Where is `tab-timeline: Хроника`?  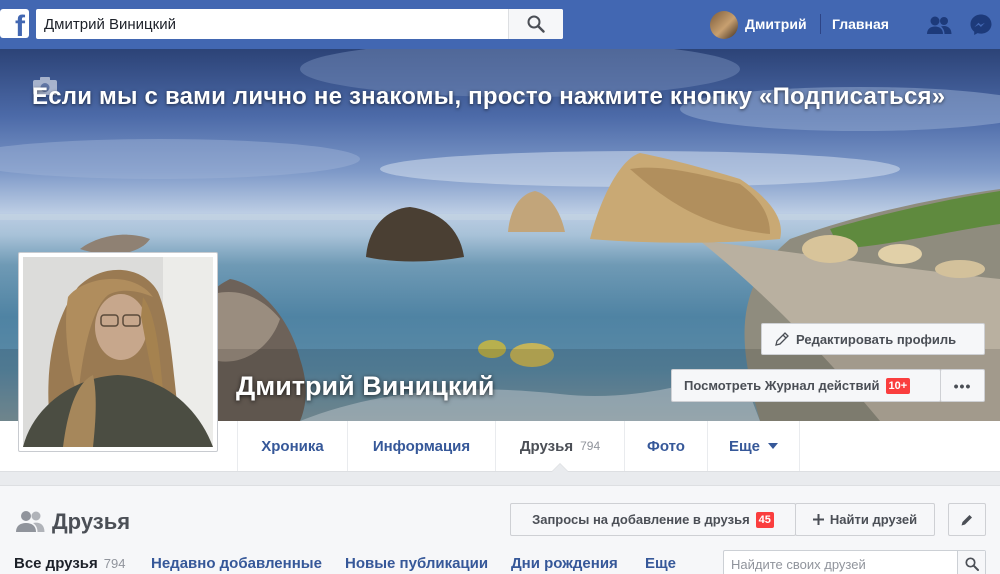 tab-timeline: Хроника is located at coordinates (292, 446).